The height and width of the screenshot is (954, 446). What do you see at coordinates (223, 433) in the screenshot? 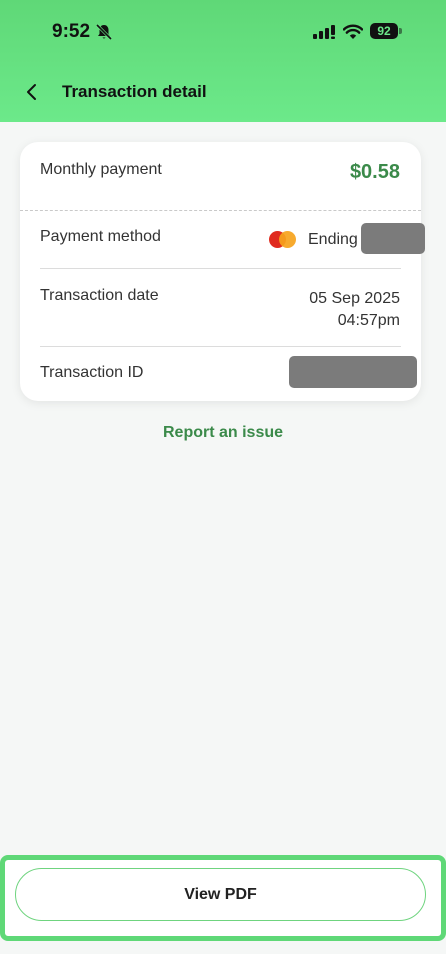
I see `report-issue-link: Report an issue` at bounding box center [223, 433].